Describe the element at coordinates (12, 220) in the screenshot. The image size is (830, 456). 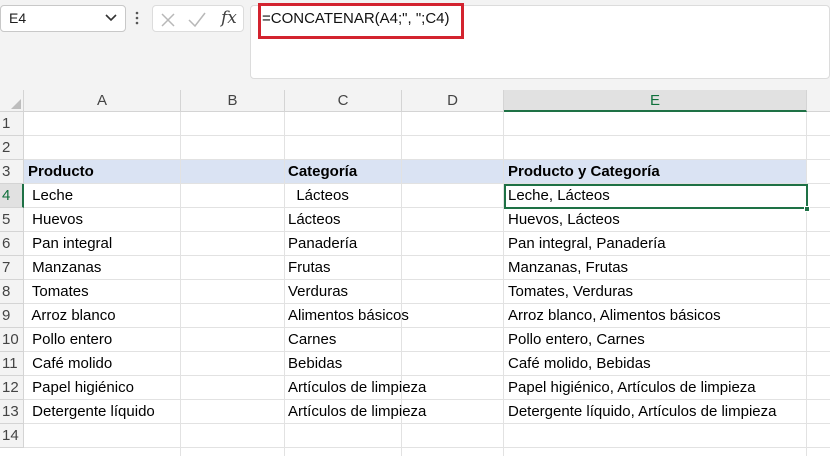
I see `row-header-5: 5` at that location.